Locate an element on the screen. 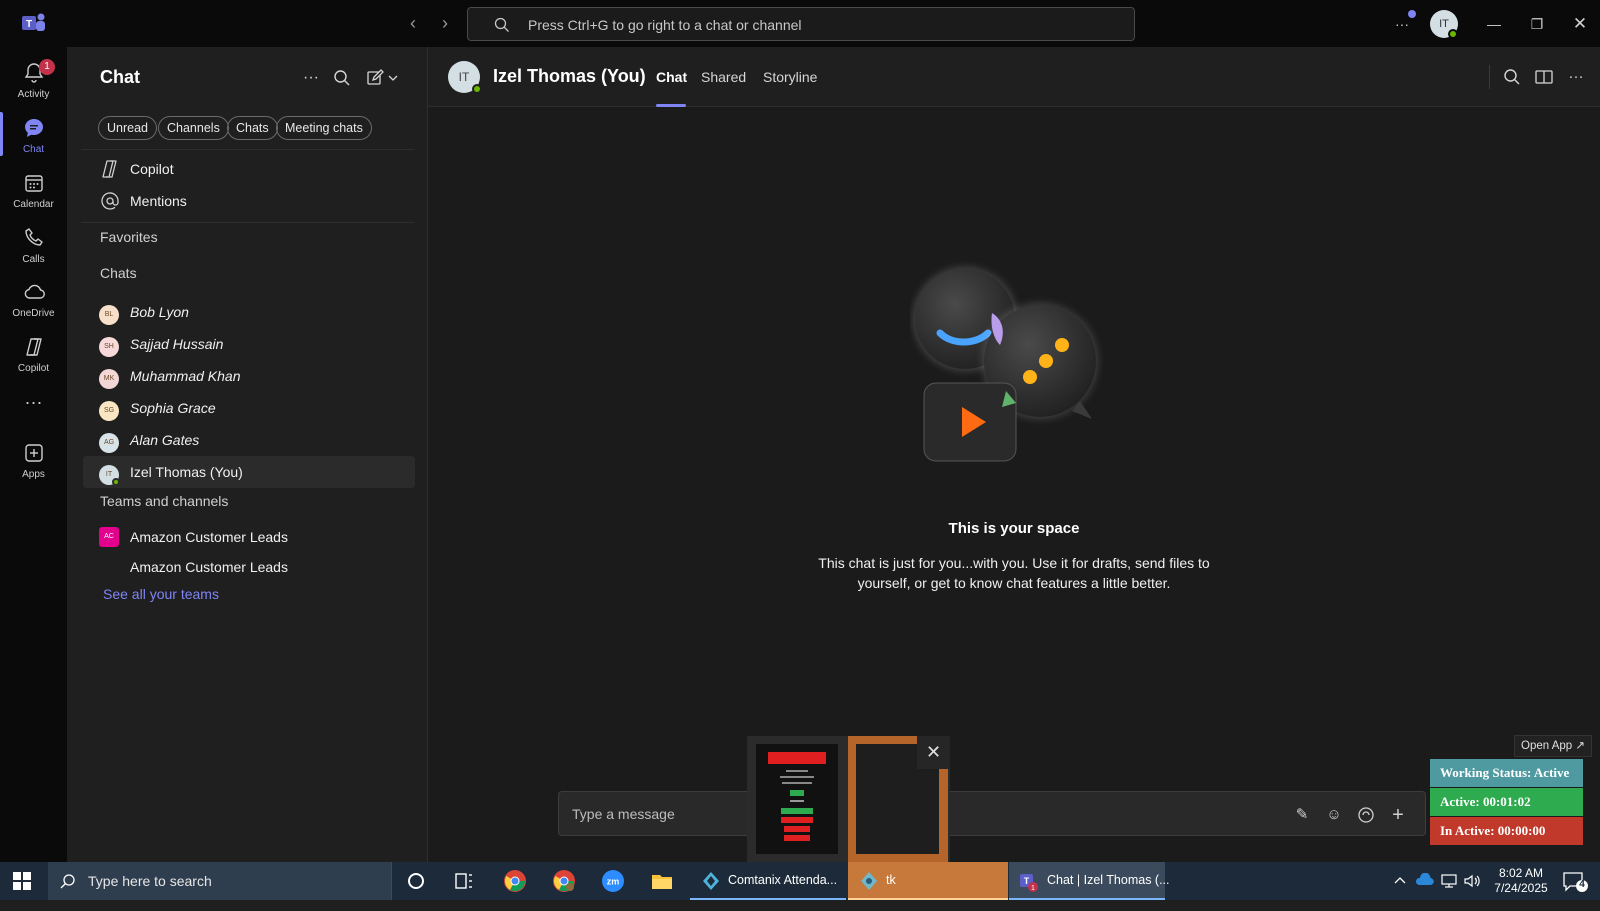 This screenshot has width=1600, height=911. file-explorer-icon is located at coordinates (662, 881).